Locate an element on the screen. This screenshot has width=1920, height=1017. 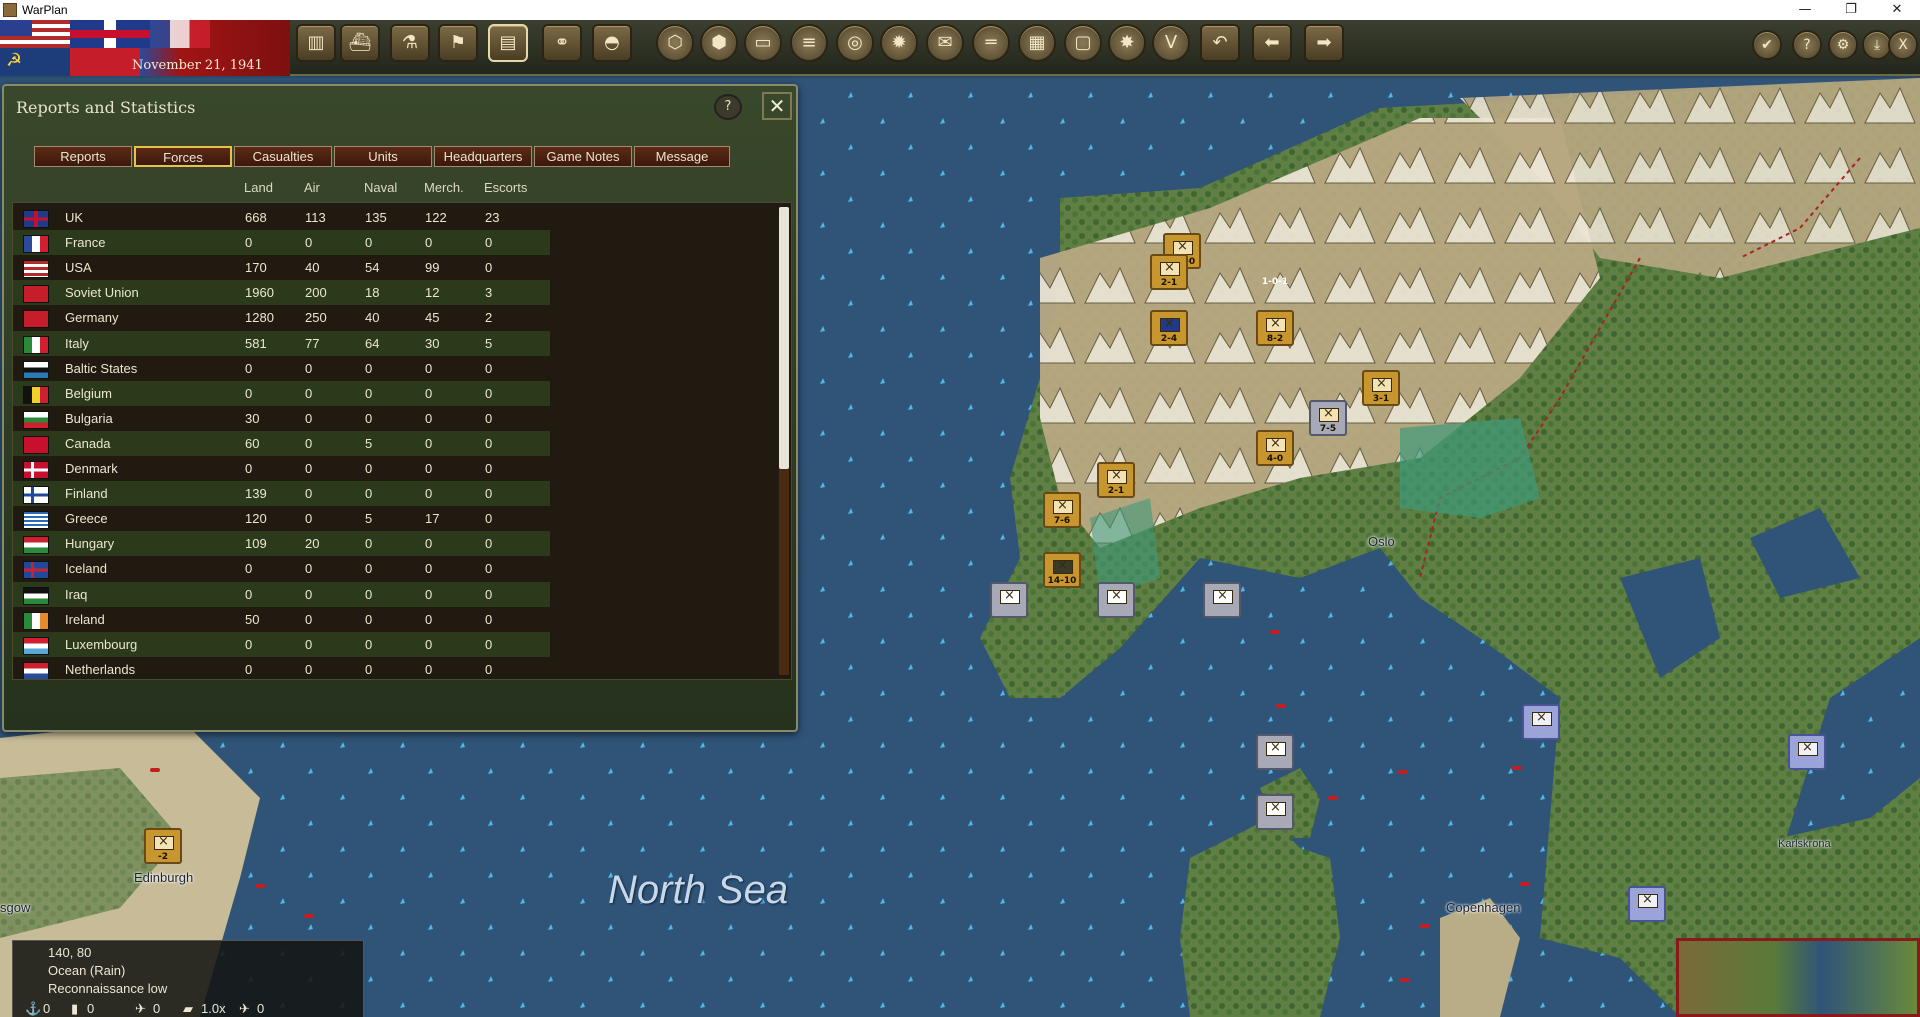
production-button: ▥ is located at coordinates (316, 43).